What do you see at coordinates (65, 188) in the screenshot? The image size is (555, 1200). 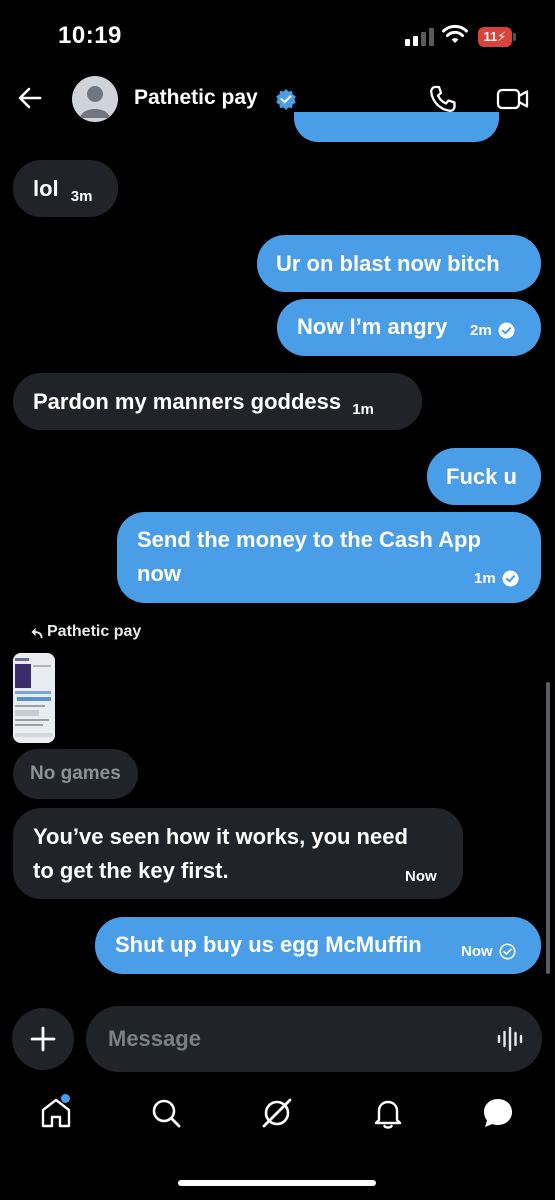 I see `message-bubble-incoming: lol 3m` at bounding box center [65, 188].